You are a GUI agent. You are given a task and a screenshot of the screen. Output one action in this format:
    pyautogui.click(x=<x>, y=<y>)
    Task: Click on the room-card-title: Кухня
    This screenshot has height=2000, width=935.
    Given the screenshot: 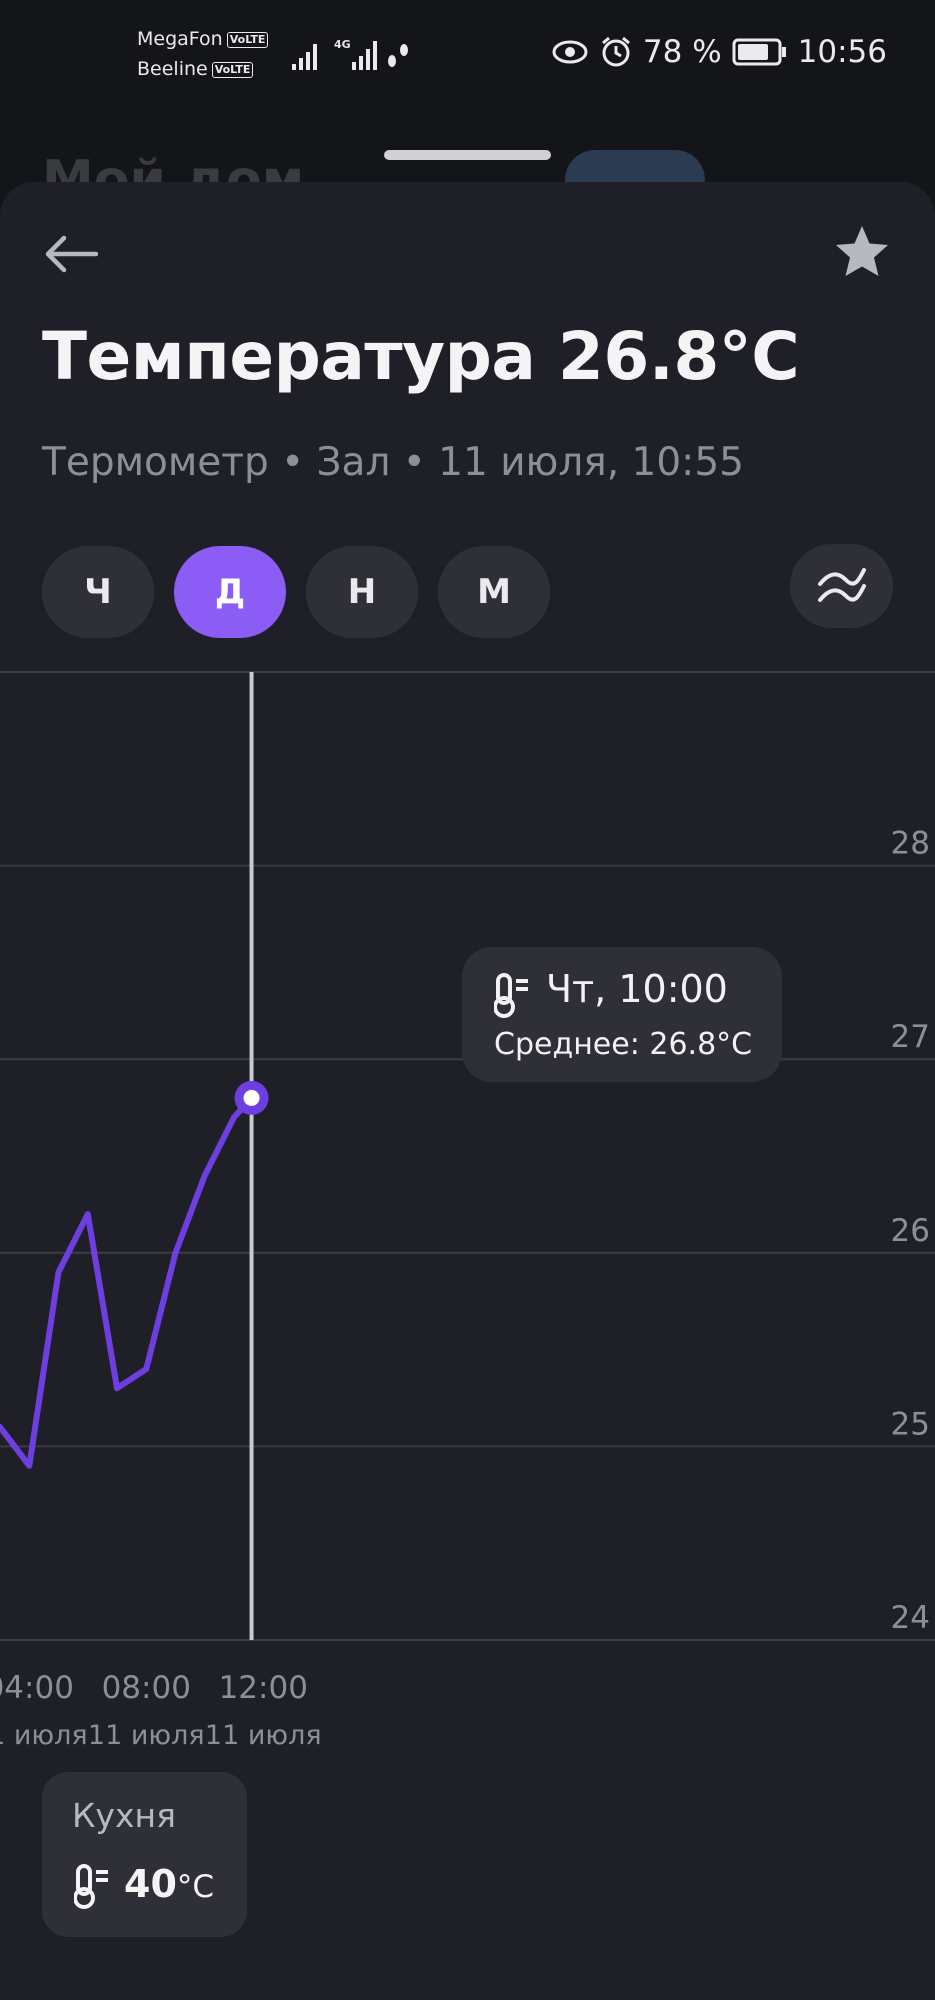 What is the action you would take?
    pyautogui.click(x=124, y=1815)
    